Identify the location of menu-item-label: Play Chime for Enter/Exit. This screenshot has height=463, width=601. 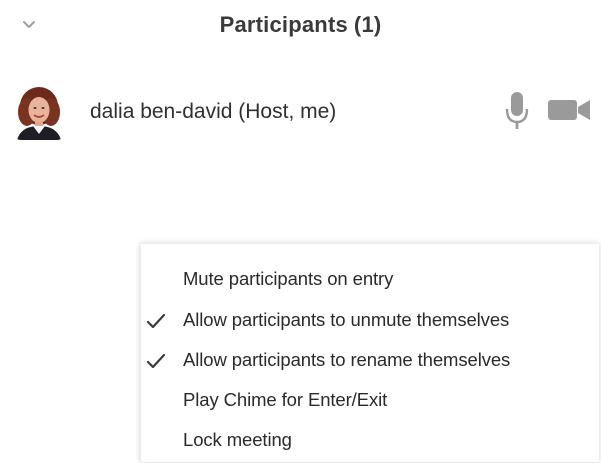
(285, 399).